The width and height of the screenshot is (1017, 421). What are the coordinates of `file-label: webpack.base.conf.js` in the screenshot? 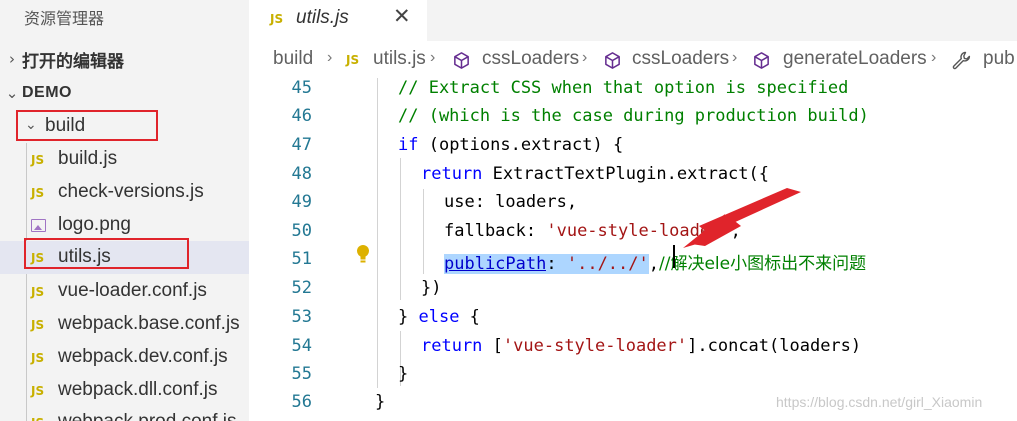 It's located at (149, 323).